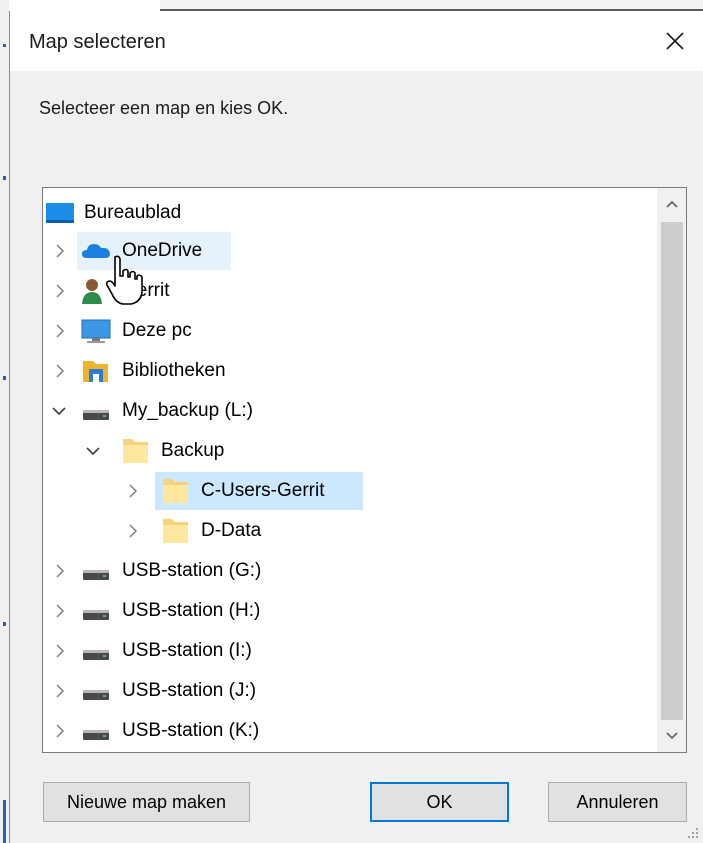 This screenshot has height=843, width=703. I want to click on title-bar: Map selecteren, so click(356, 41).